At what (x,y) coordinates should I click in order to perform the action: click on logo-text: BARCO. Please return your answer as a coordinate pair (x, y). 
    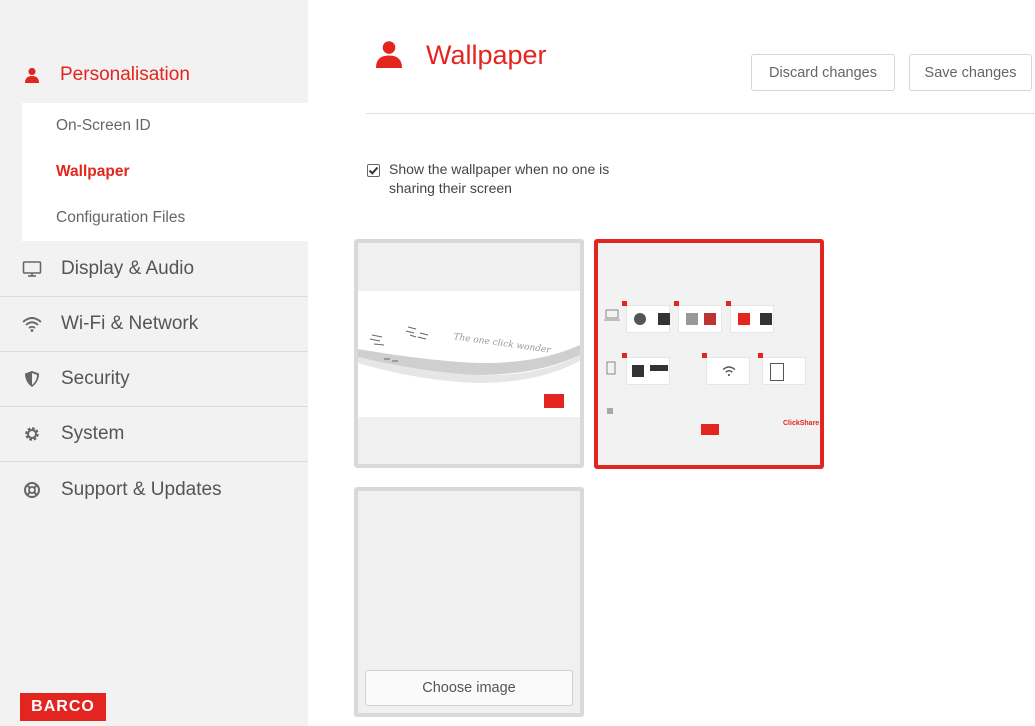
    Looking at the image, I should click on (63, 706).